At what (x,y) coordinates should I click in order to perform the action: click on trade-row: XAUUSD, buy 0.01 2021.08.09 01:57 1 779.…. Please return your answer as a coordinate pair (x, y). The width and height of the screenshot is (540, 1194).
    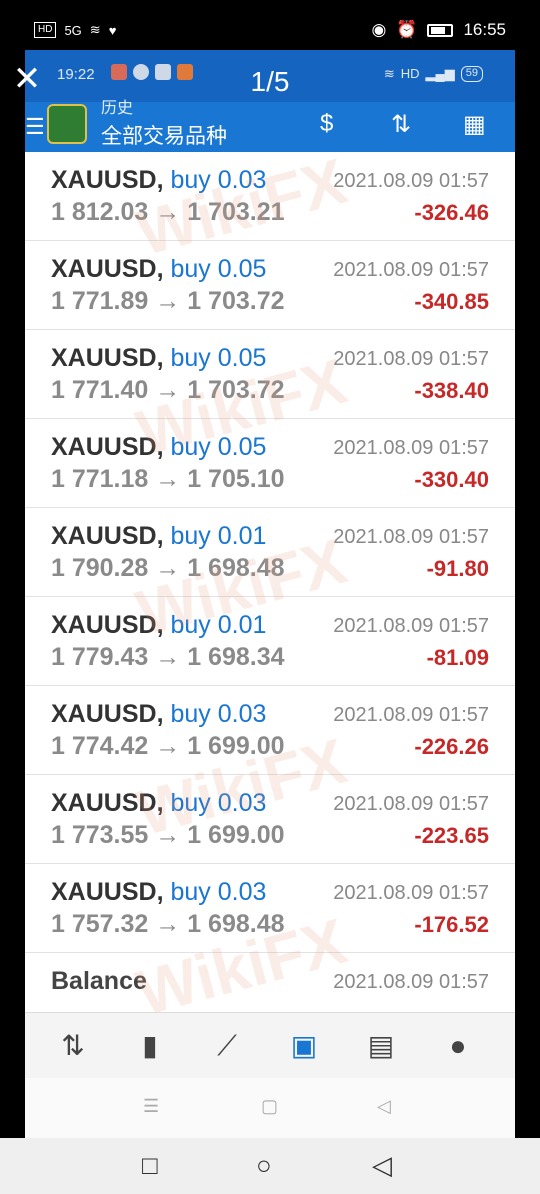
    Looking at the image, I should click on (270, 641).